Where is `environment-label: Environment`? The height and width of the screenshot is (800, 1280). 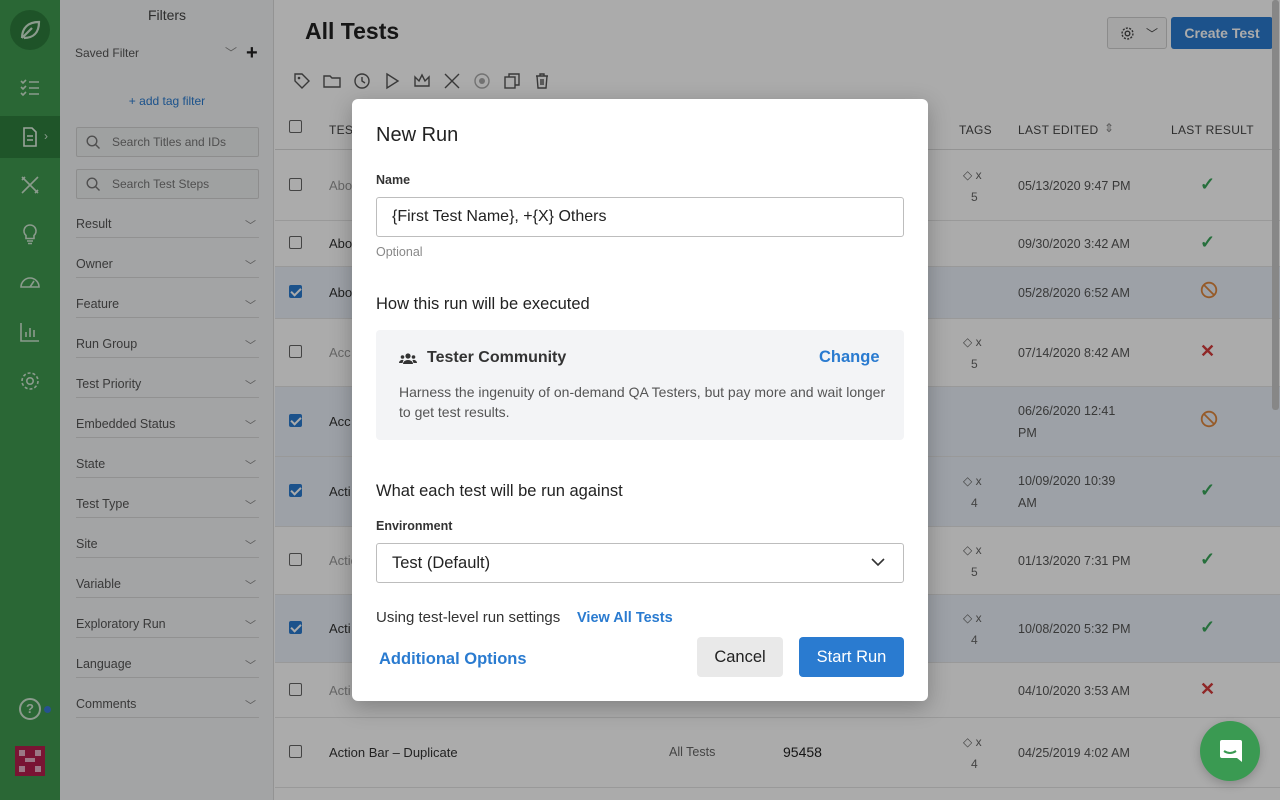 environment-label: Environment is located at coordinates (414, 526).